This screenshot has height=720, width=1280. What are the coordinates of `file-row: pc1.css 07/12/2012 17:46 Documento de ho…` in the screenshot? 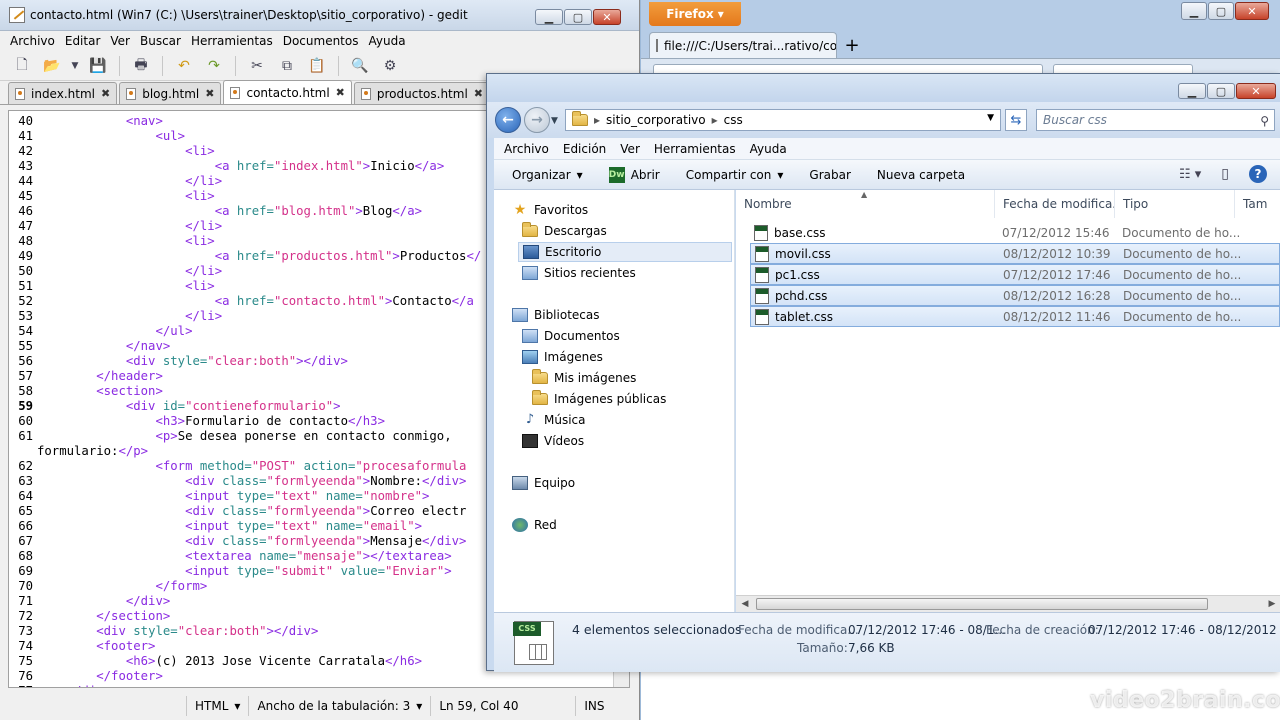 It's located at (1015, 274).